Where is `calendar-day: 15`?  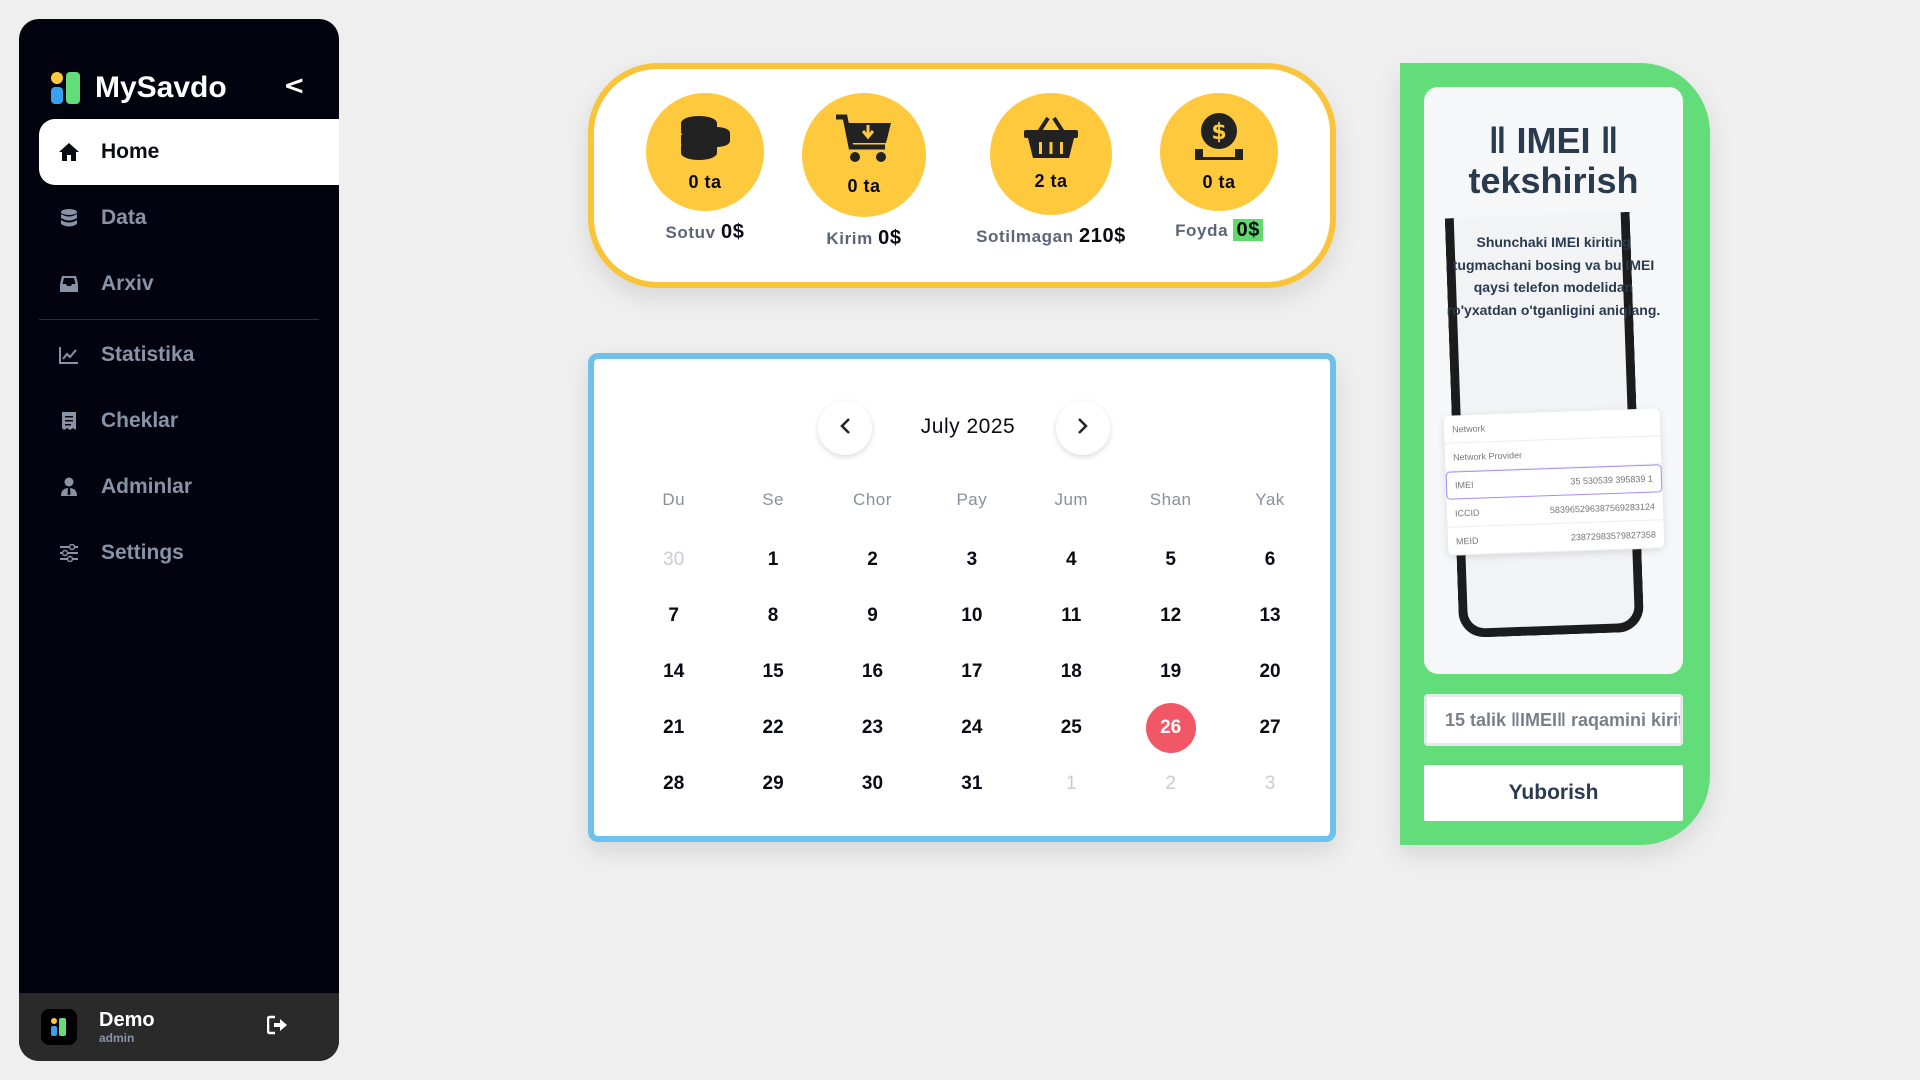
calendar-day: 15 is located at coordinates (772, 672).